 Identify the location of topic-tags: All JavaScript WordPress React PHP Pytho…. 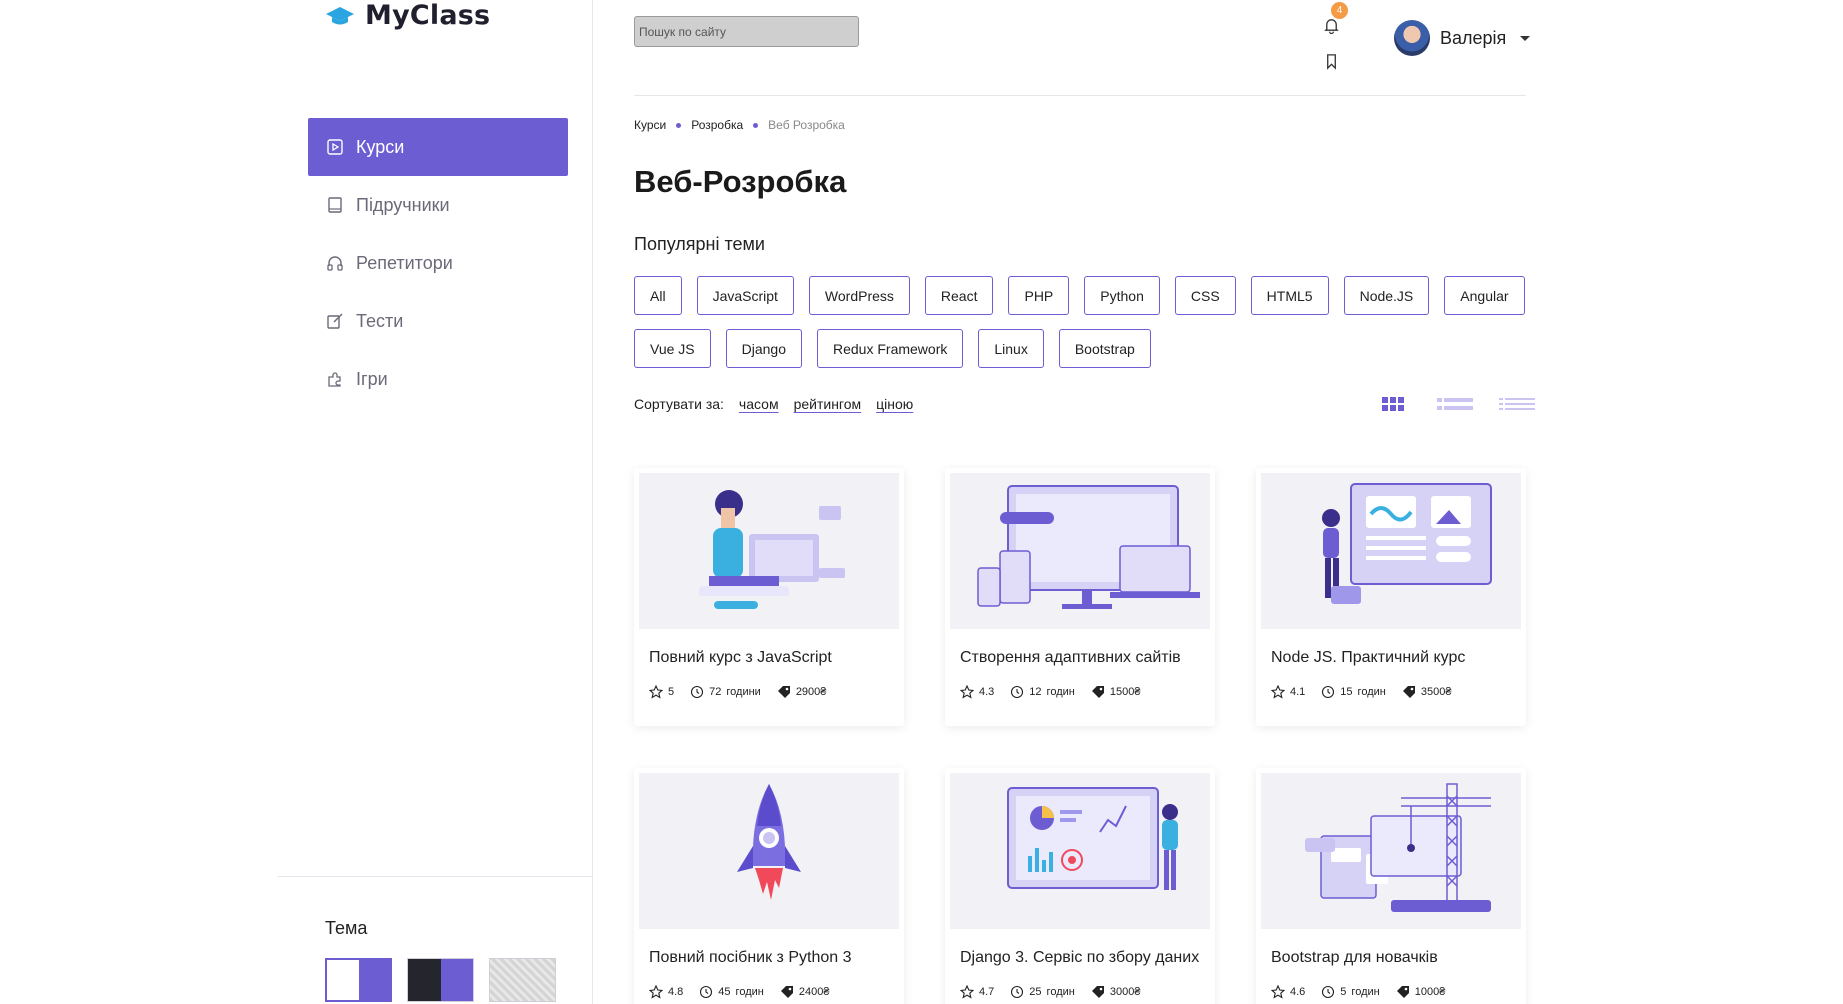
(1080, 322).